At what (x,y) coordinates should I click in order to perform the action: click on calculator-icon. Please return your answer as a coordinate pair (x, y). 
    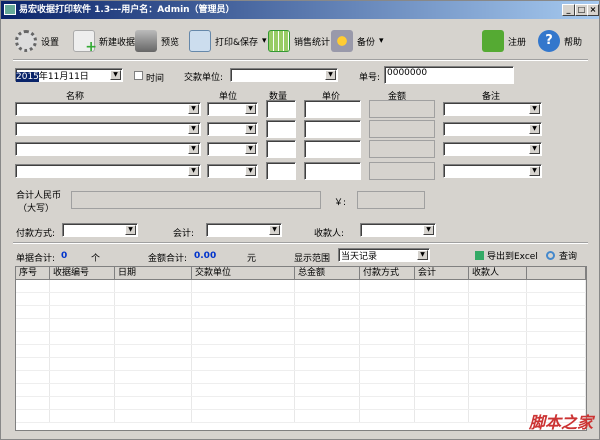
    Looking at the image, I should click on (279, 41).